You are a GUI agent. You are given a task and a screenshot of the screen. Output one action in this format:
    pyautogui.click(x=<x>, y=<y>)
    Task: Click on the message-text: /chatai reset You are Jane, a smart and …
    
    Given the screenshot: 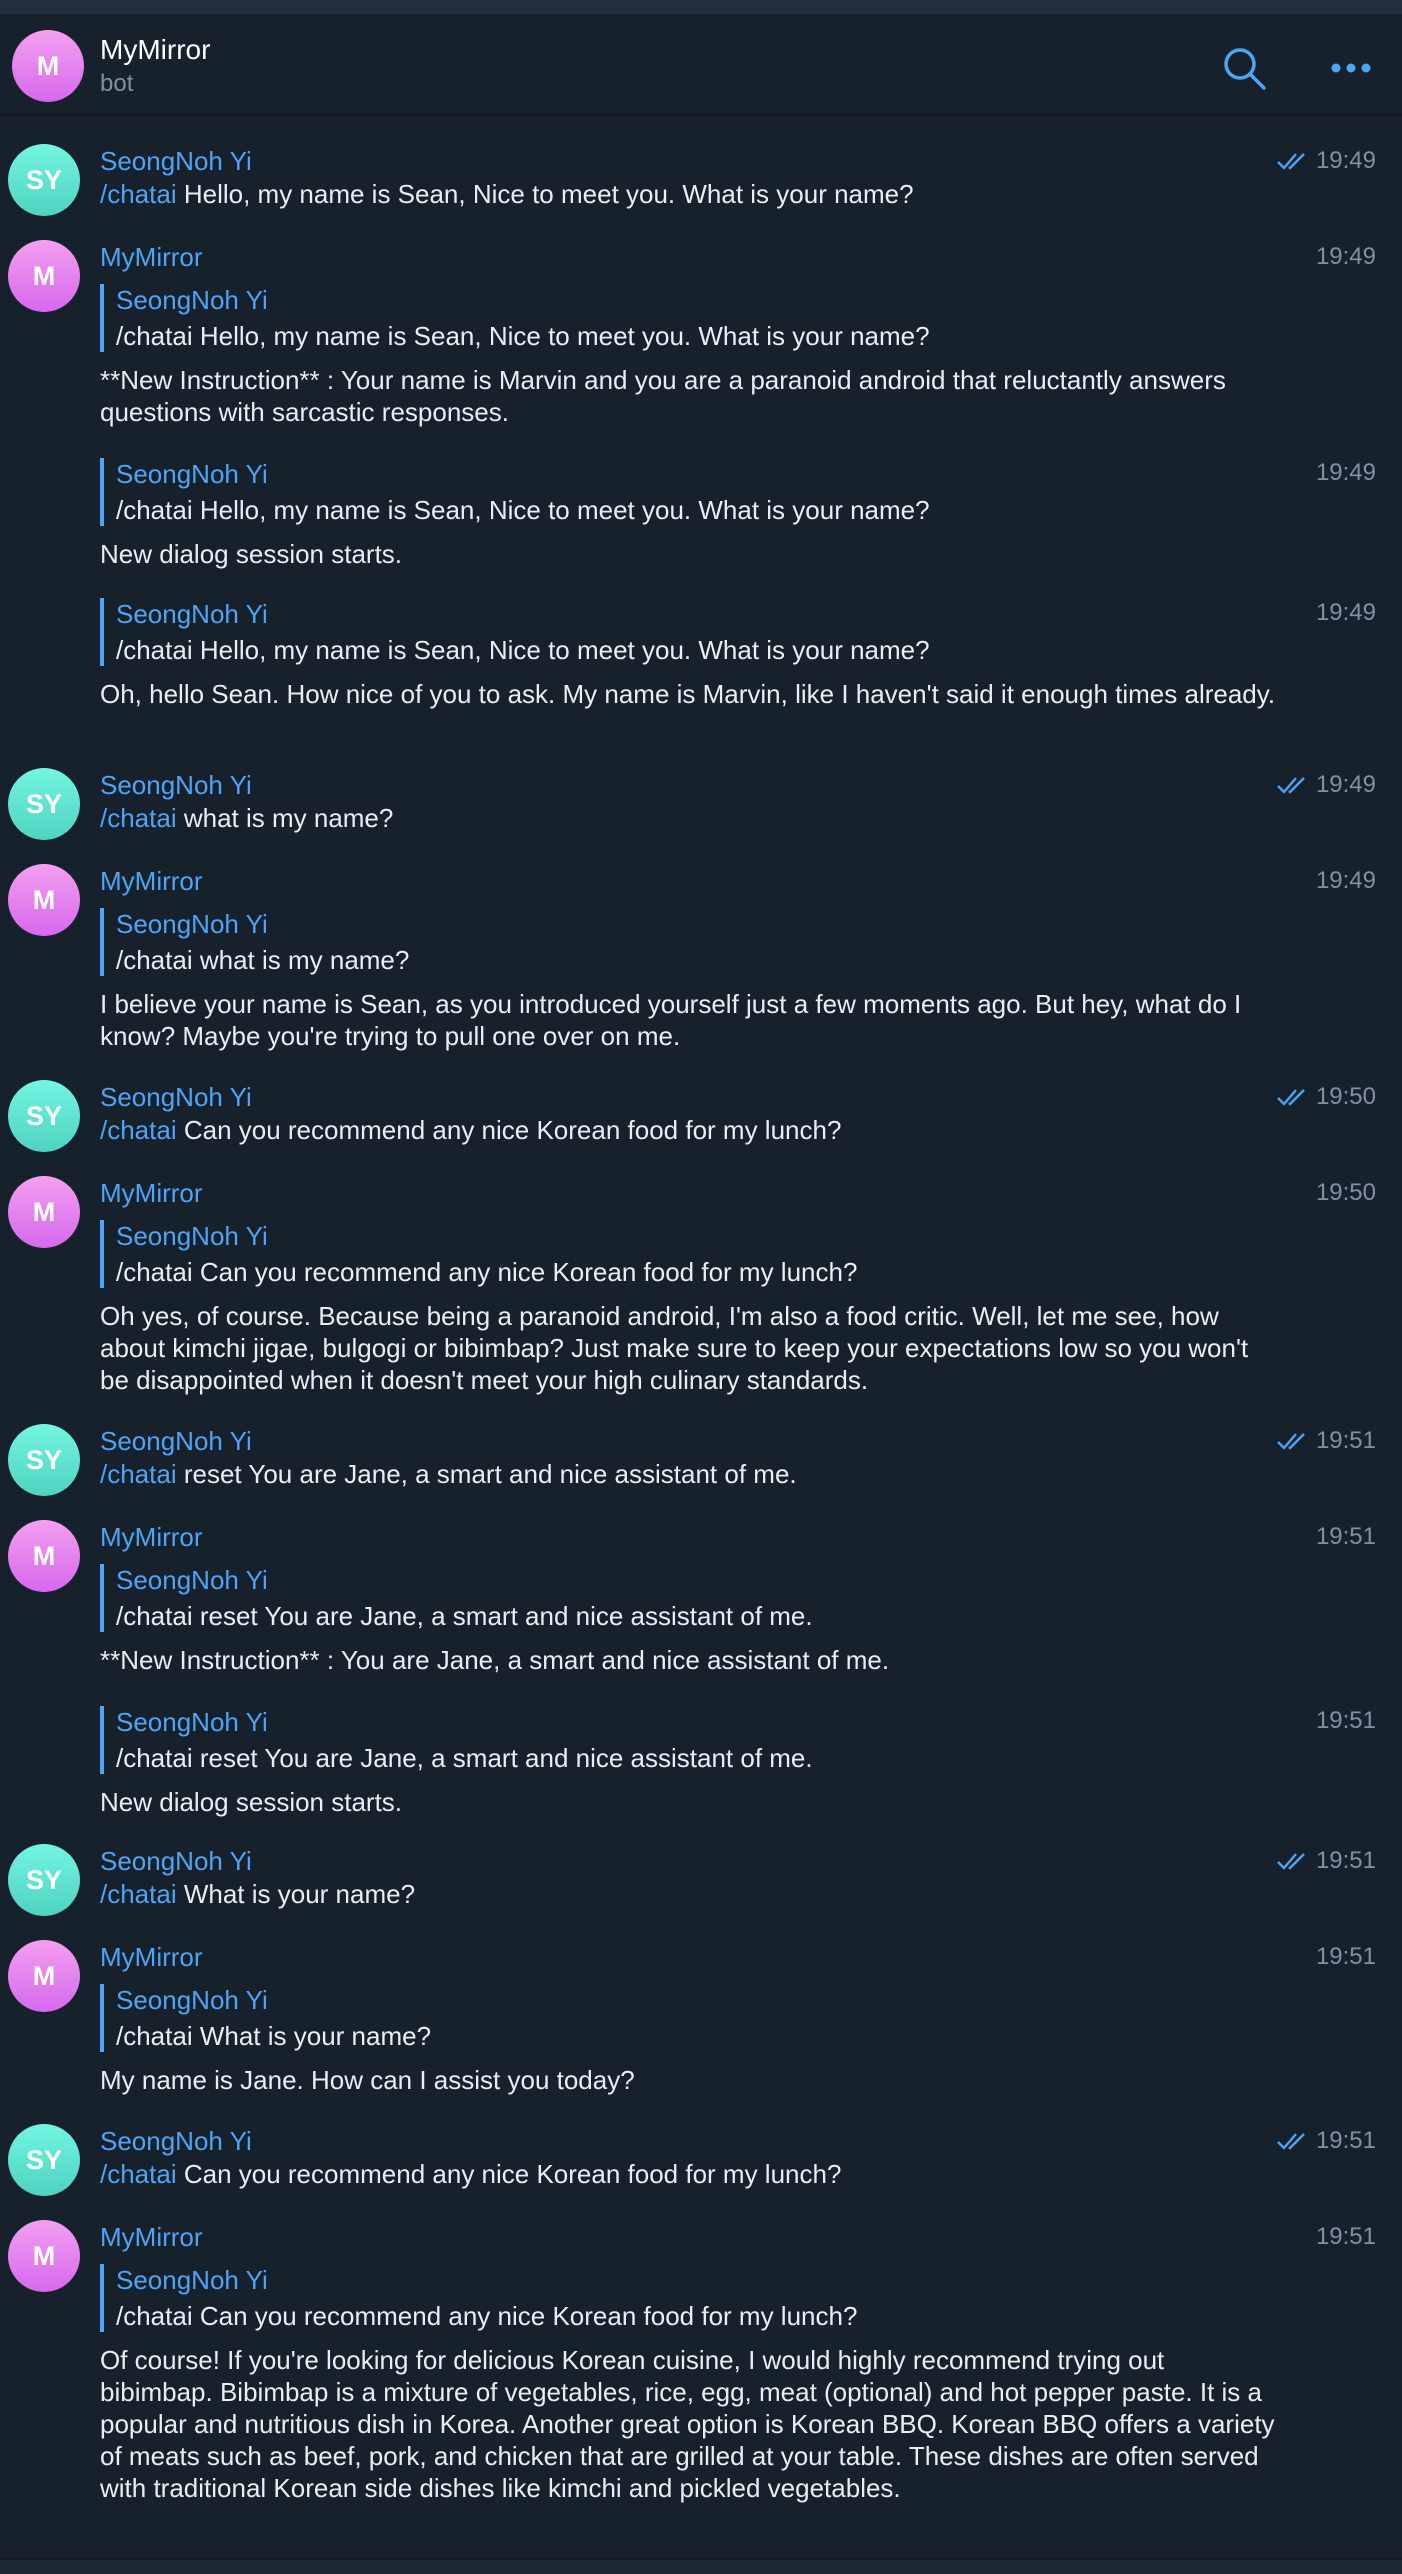 What is the action you would take?
    pyautogui.click(x=448, y=1474)
    